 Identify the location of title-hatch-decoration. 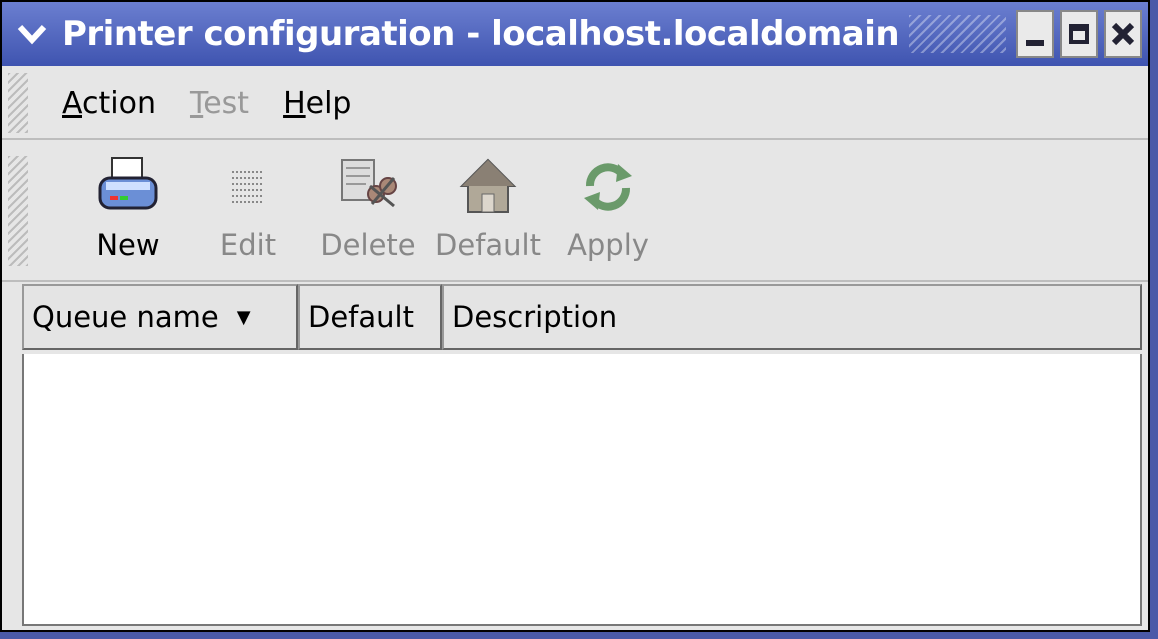
(957, 34).